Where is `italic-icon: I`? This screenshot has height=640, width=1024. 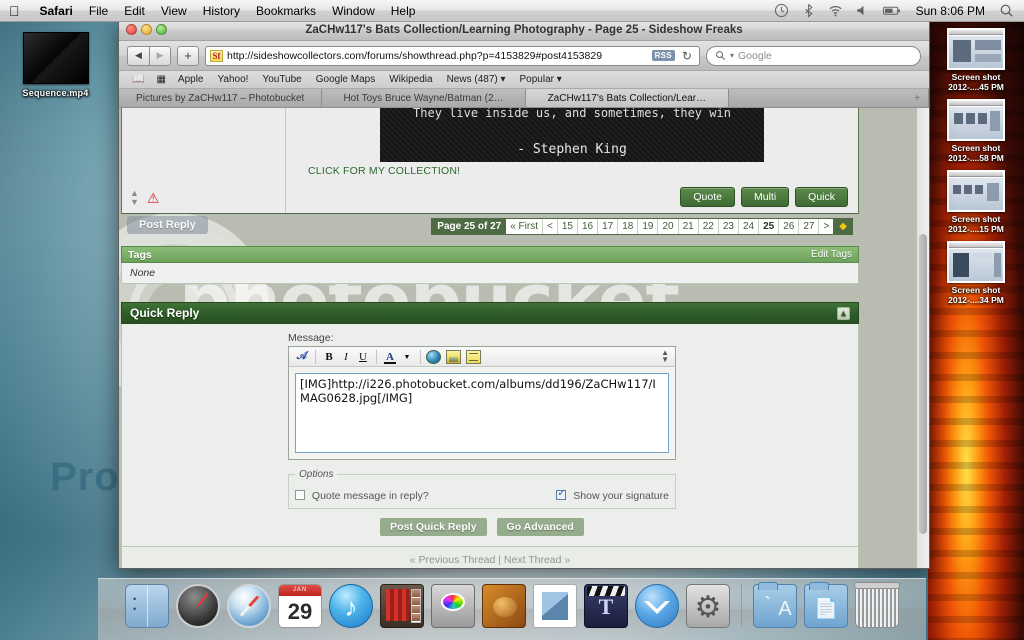
italic-icon: I is located at coordinates (346, 357).